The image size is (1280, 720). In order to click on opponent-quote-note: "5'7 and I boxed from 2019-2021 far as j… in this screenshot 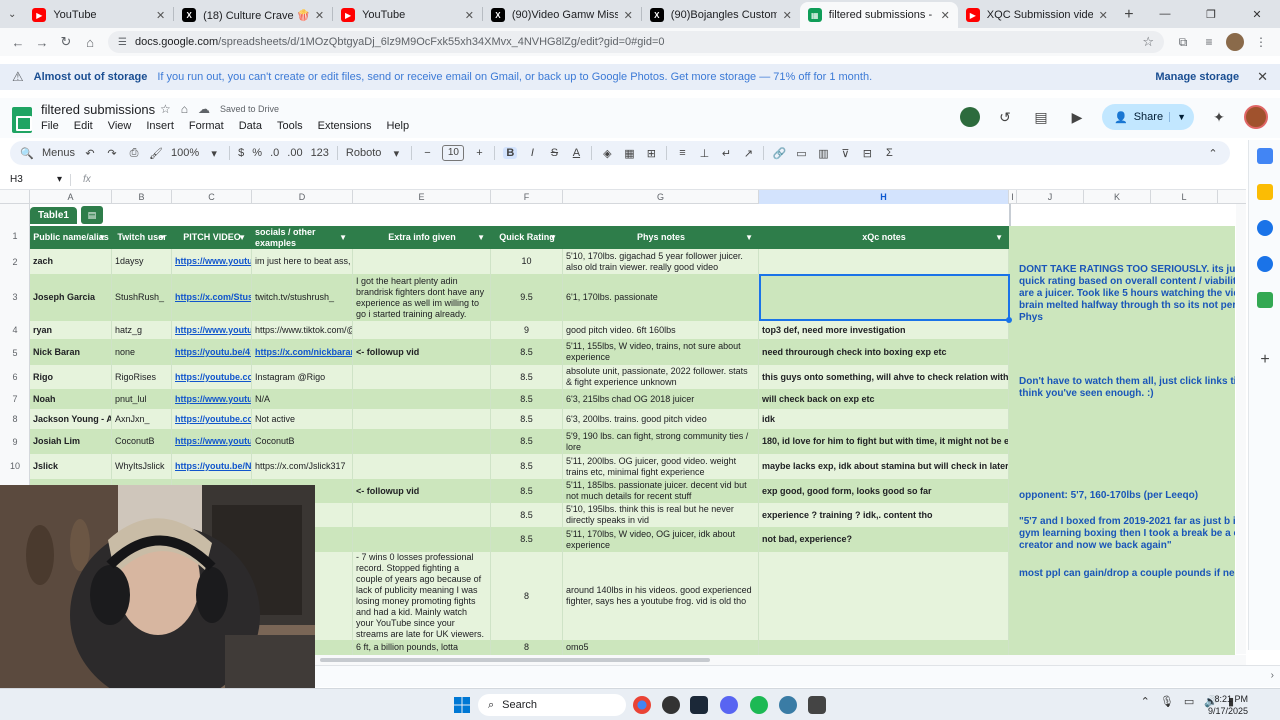, I will do `click(1127, 534)`.